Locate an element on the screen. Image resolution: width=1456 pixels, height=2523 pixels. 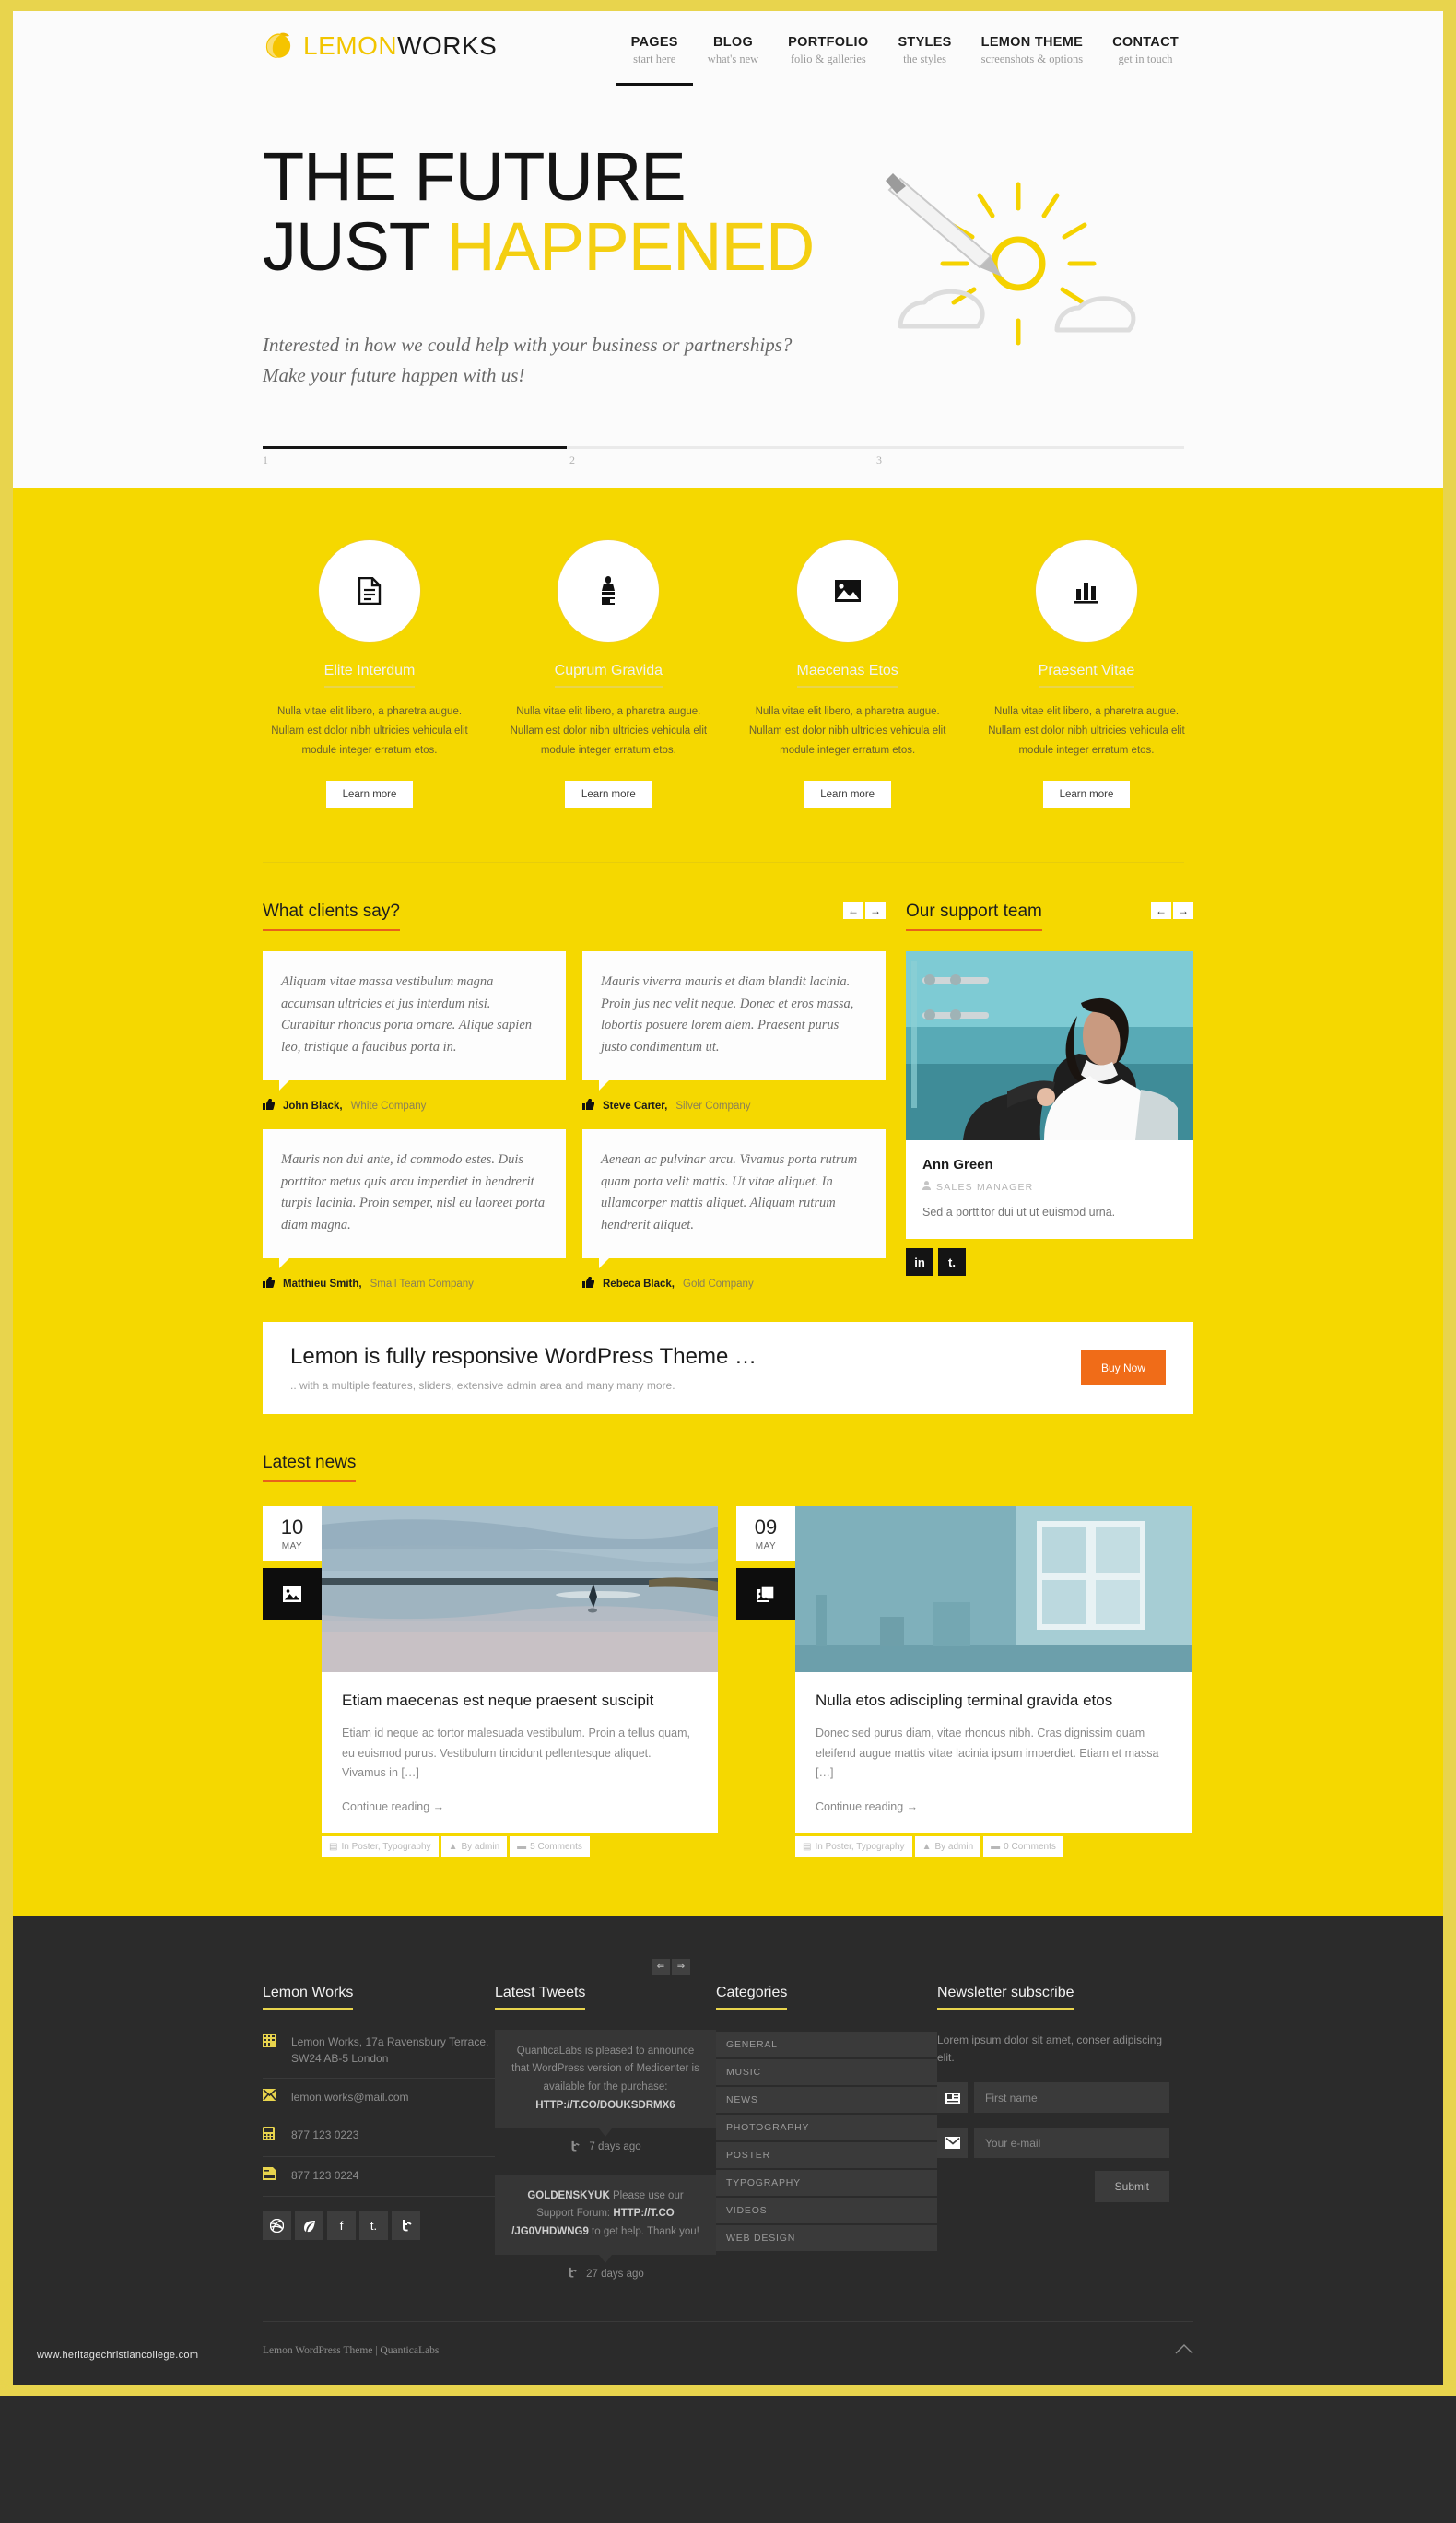
tweet-link: HTTP://T.CO/DOUKSDRMX6 is located at coordinates (605, 2105).